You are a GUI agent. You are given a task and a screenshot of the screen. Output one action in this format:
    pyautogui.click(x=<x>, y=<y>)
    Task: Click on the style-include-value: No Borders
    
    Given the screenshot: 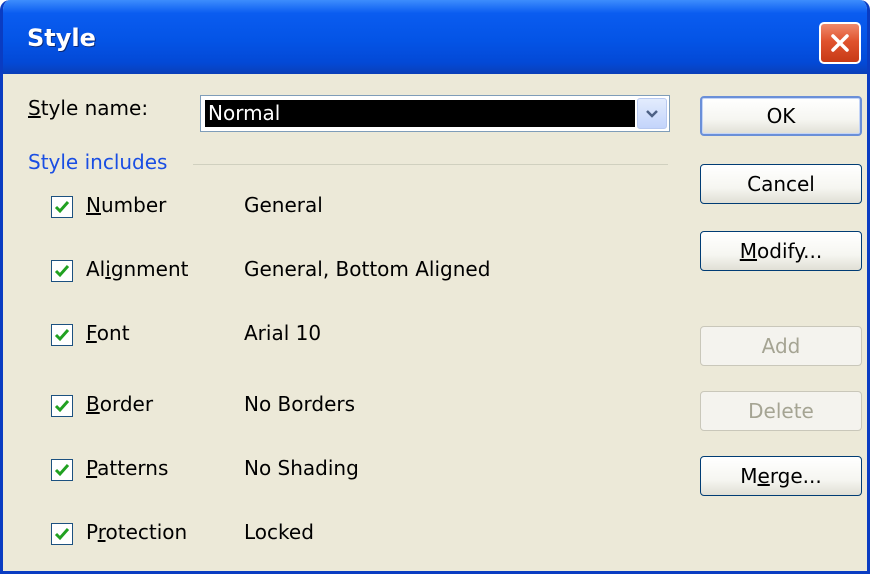 What is the action you would take?
    pyautogui.click(x=300, y=404)
    